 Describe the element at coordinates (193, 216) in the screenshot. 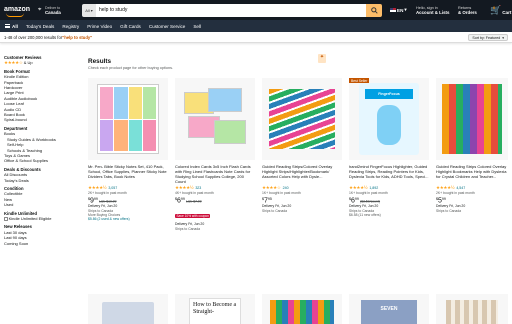

I see `coupon-badge: Save 10% with coupon` at that location.